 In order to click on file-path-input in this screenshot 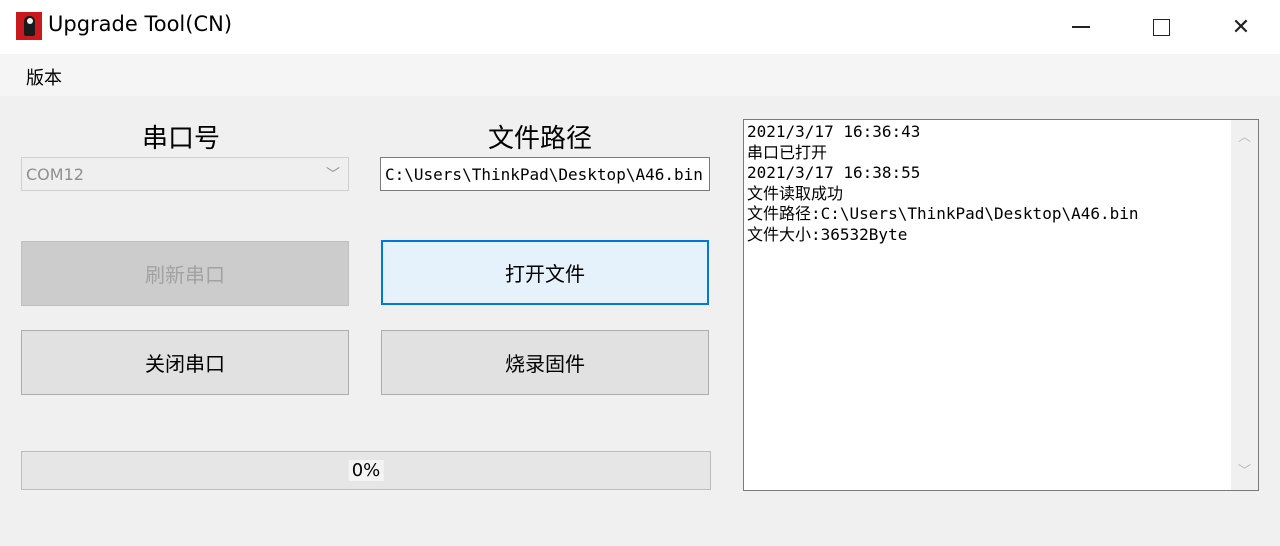, I will do `click(545, 174)`.